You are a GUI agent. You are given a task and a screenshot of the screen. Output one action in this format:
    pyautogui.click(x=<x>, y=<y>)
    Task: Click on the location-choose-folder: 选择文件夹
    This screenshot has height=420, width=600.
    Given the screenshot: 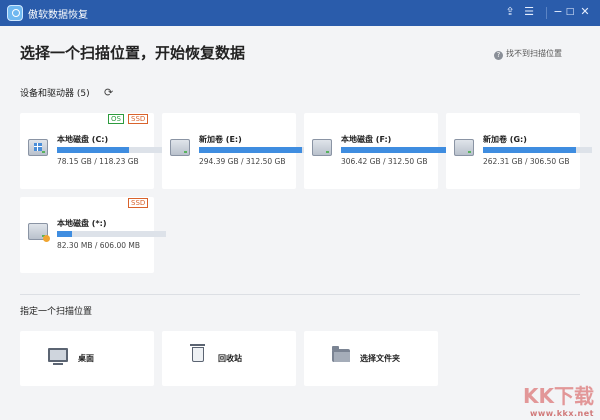 What is the action you would take?
    pyautogui.click(x=371, y=358)
    